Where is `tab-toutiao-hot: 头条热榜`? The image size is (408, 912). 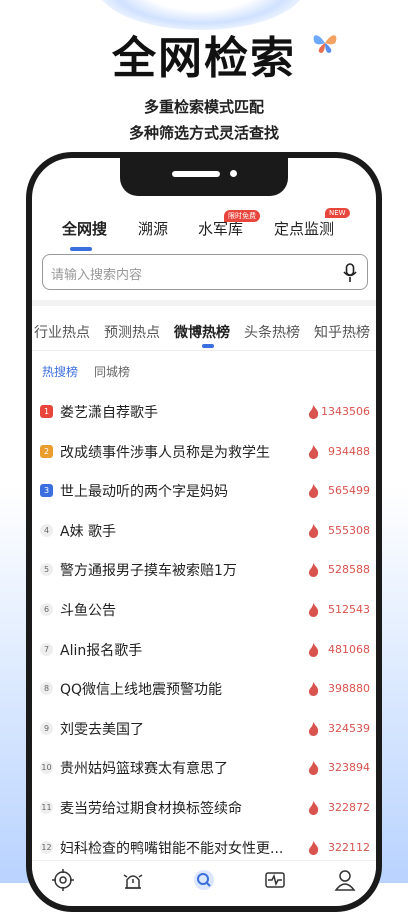
tab-toutiao-hot: 头条热榜 is located at coordinates (272, 332).